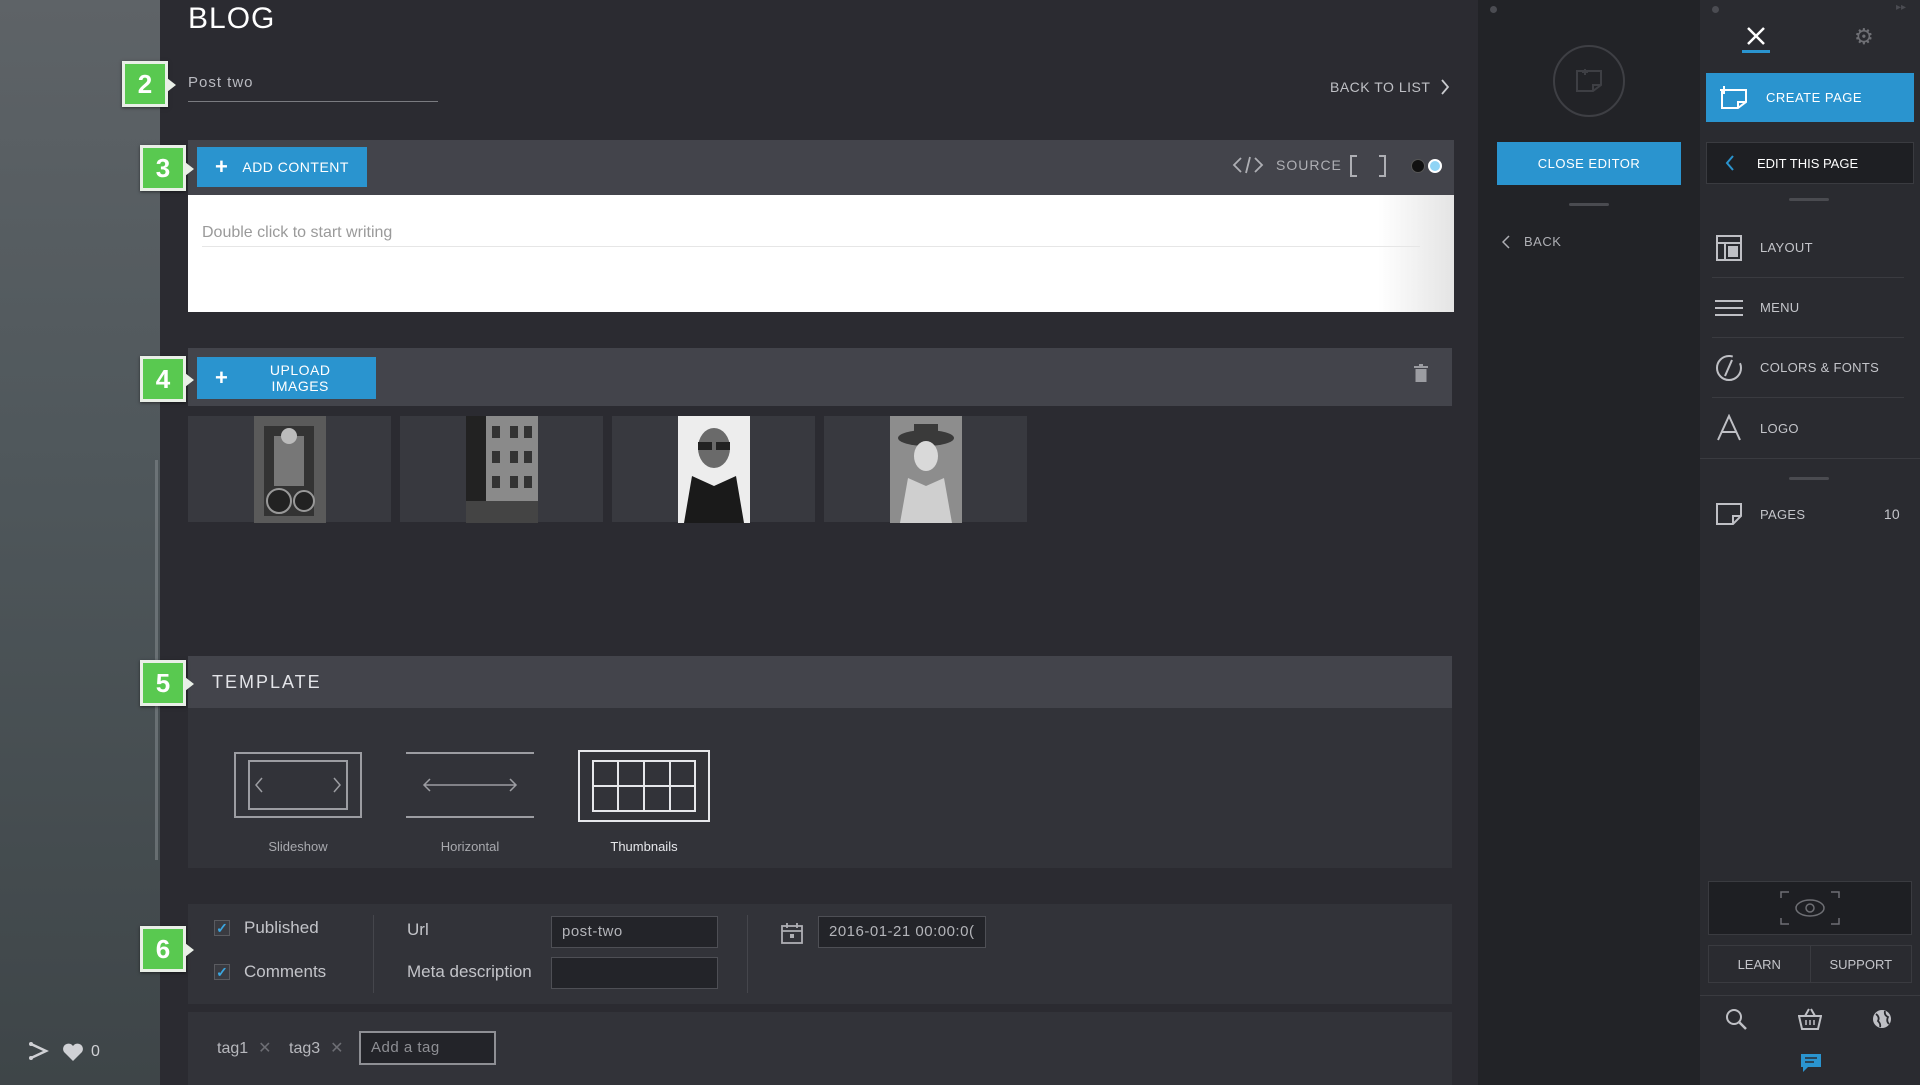 This screenshot has width=1920, height=1085. I want to click on double-arrow-icon, so click(470, 785).